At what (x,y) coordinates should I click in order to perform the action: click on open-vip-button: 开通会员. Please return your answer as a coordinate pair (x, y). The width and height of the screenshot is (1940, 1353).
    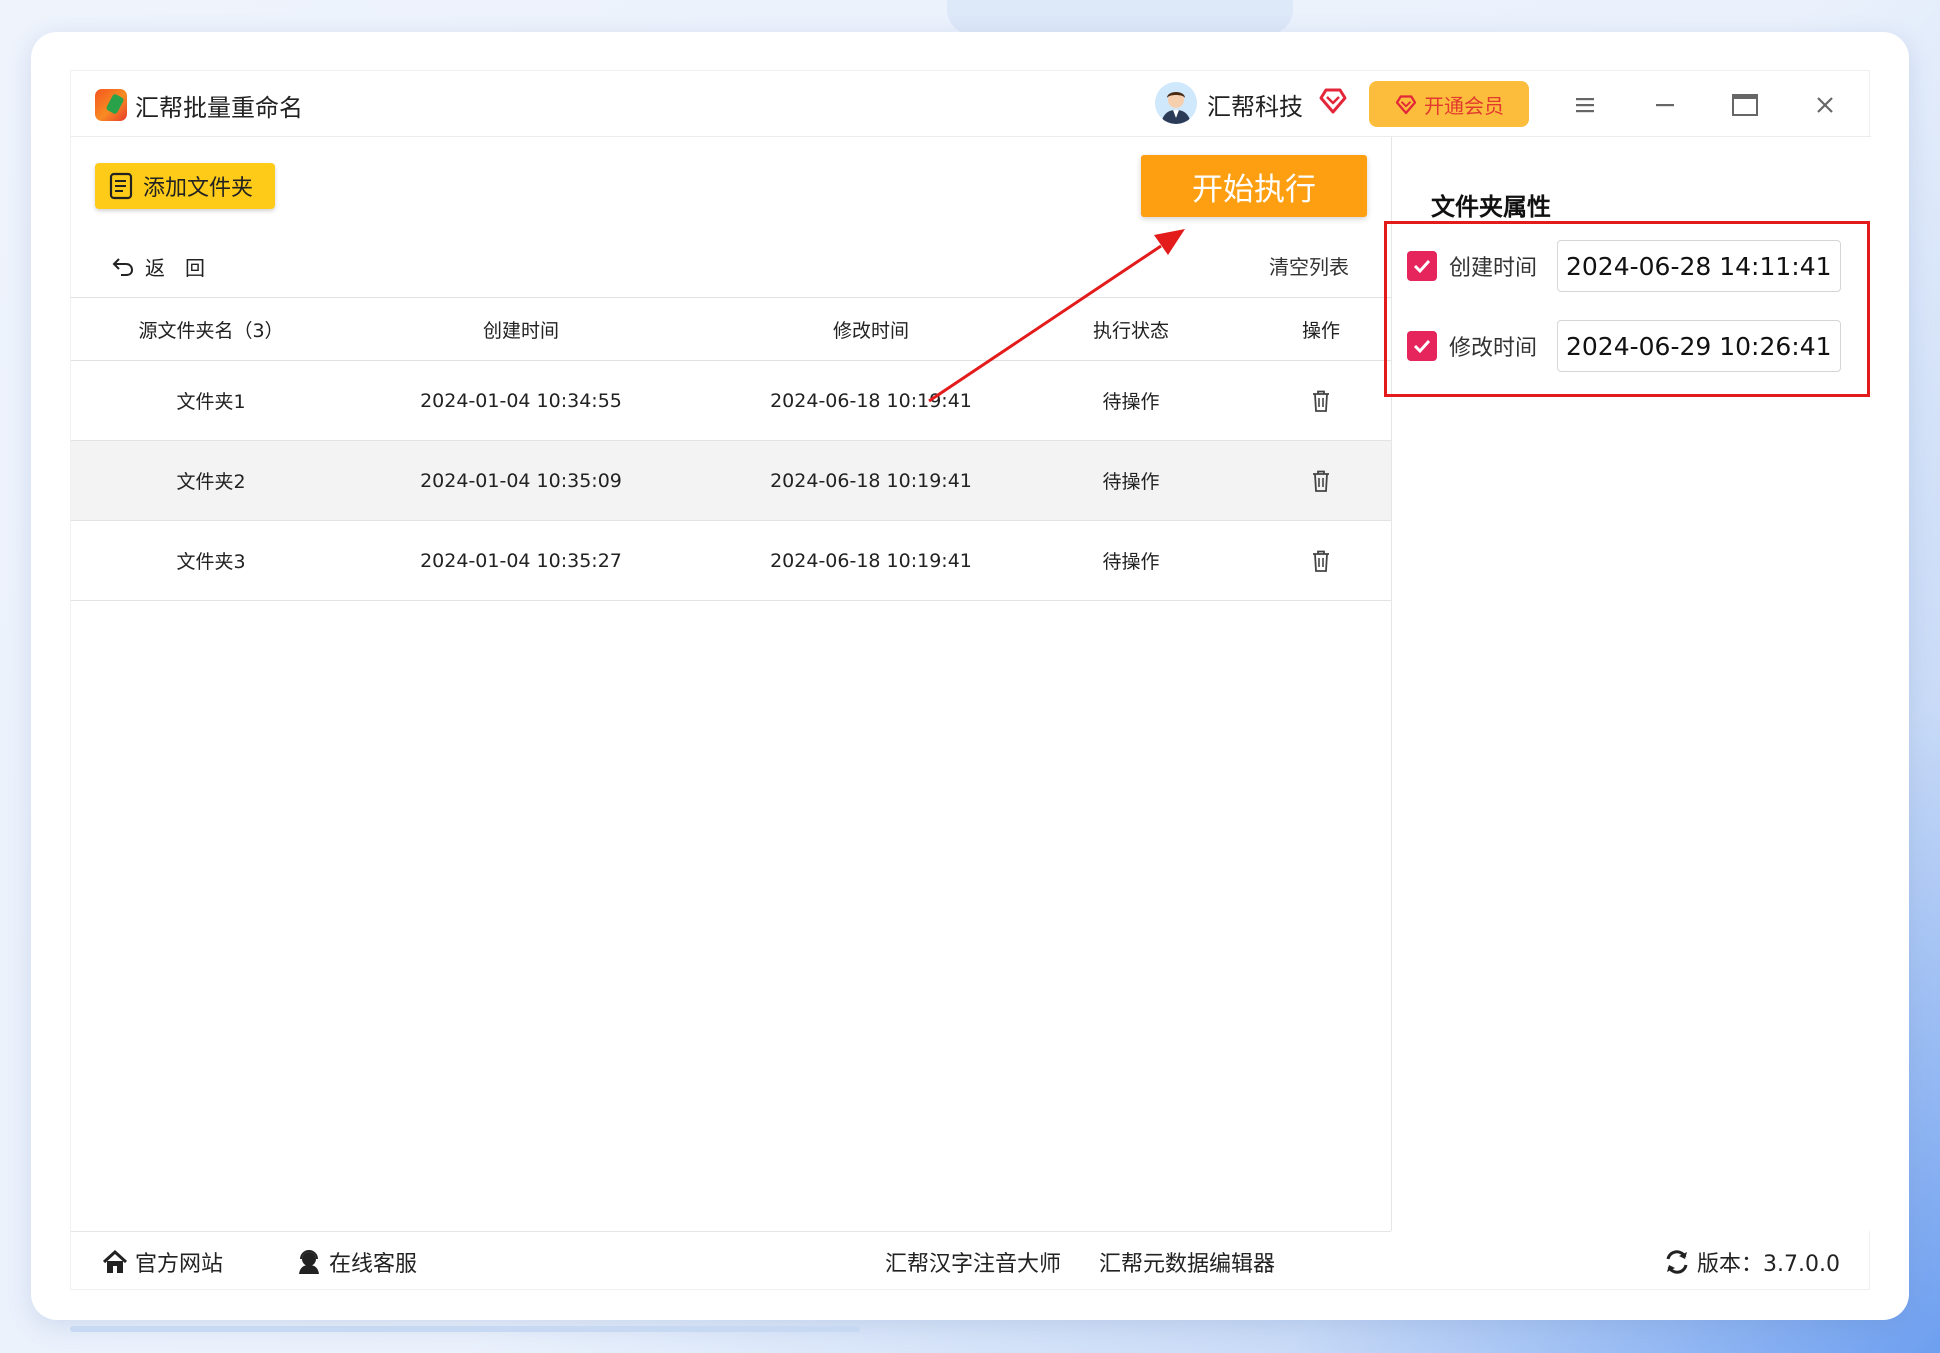
    Looking at the image, I should click on (1449, 104).